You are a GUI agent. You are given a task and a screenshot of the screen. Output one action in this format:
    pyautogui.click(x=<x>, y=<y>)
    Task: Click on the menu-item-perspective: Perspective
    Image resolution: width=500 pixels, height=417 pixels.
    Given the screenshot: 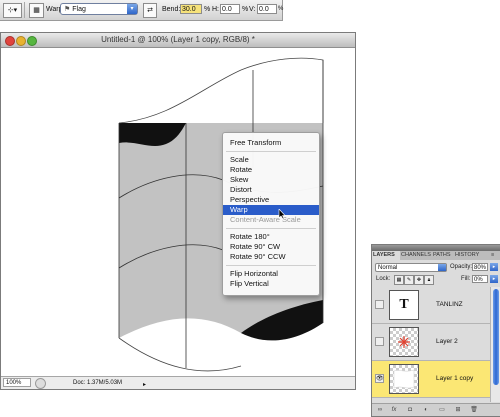 What is the action you would take?
    pyautogui.click(x=271, y=200)
    